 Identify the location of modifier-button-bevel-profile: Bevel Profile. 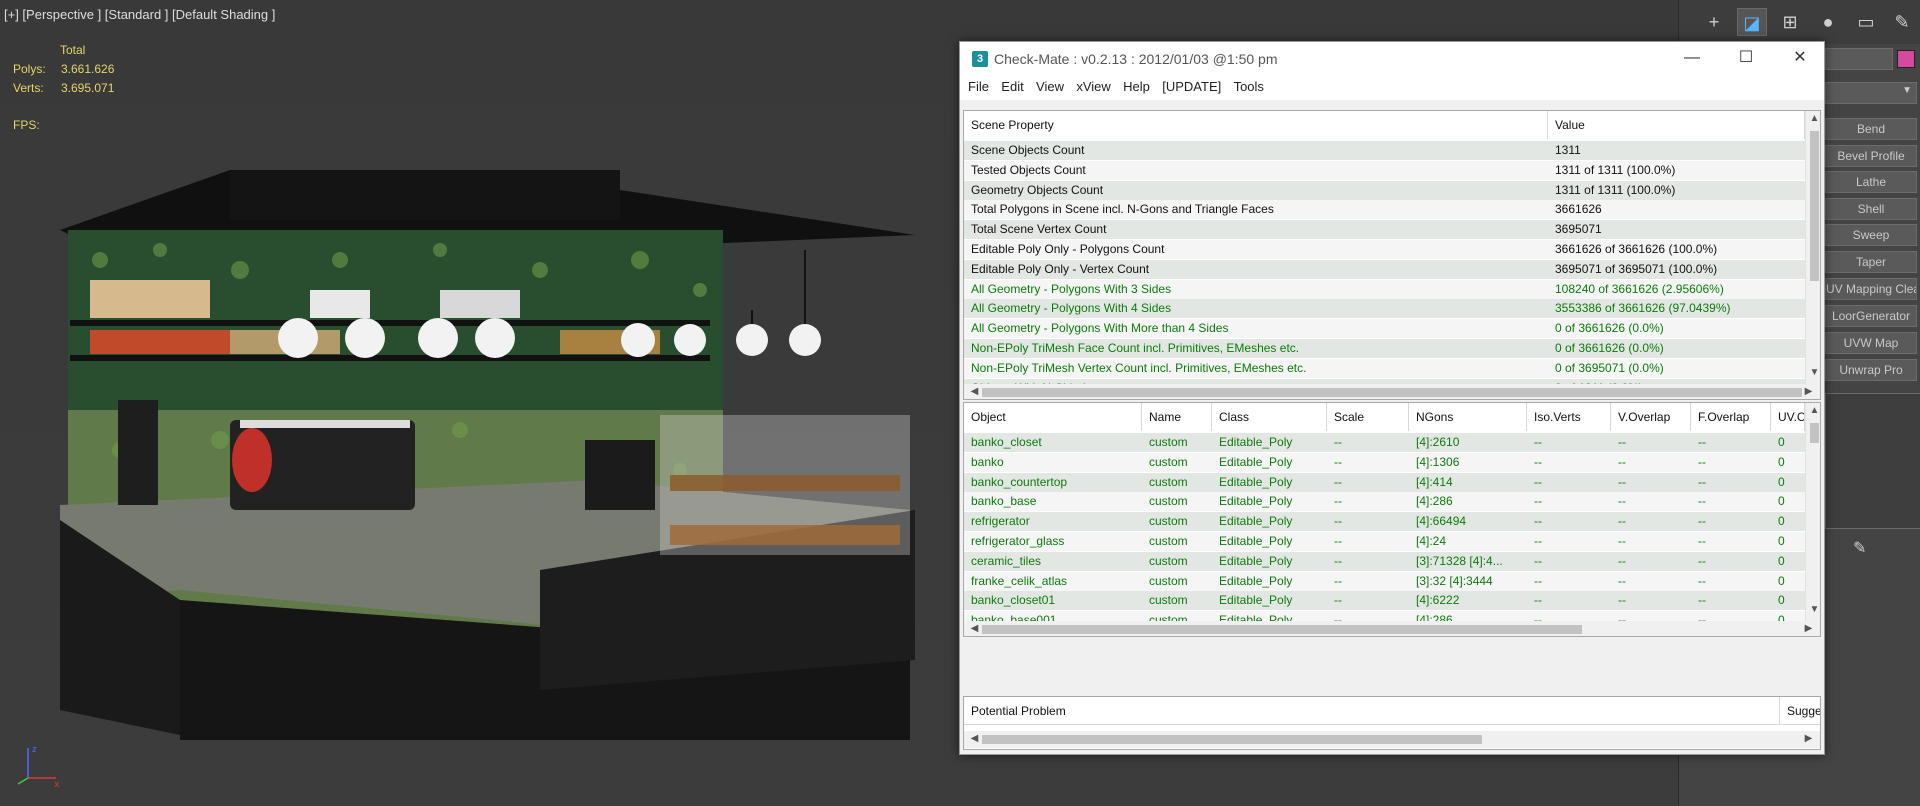
(1871, 156).